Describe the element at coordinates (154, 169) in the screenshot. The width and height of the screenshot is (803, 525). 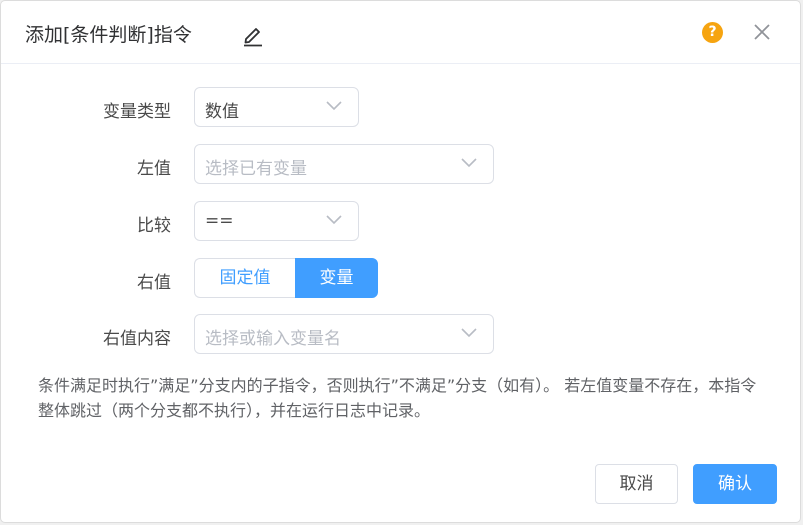
I see `left-value-label: 左值` at that location.